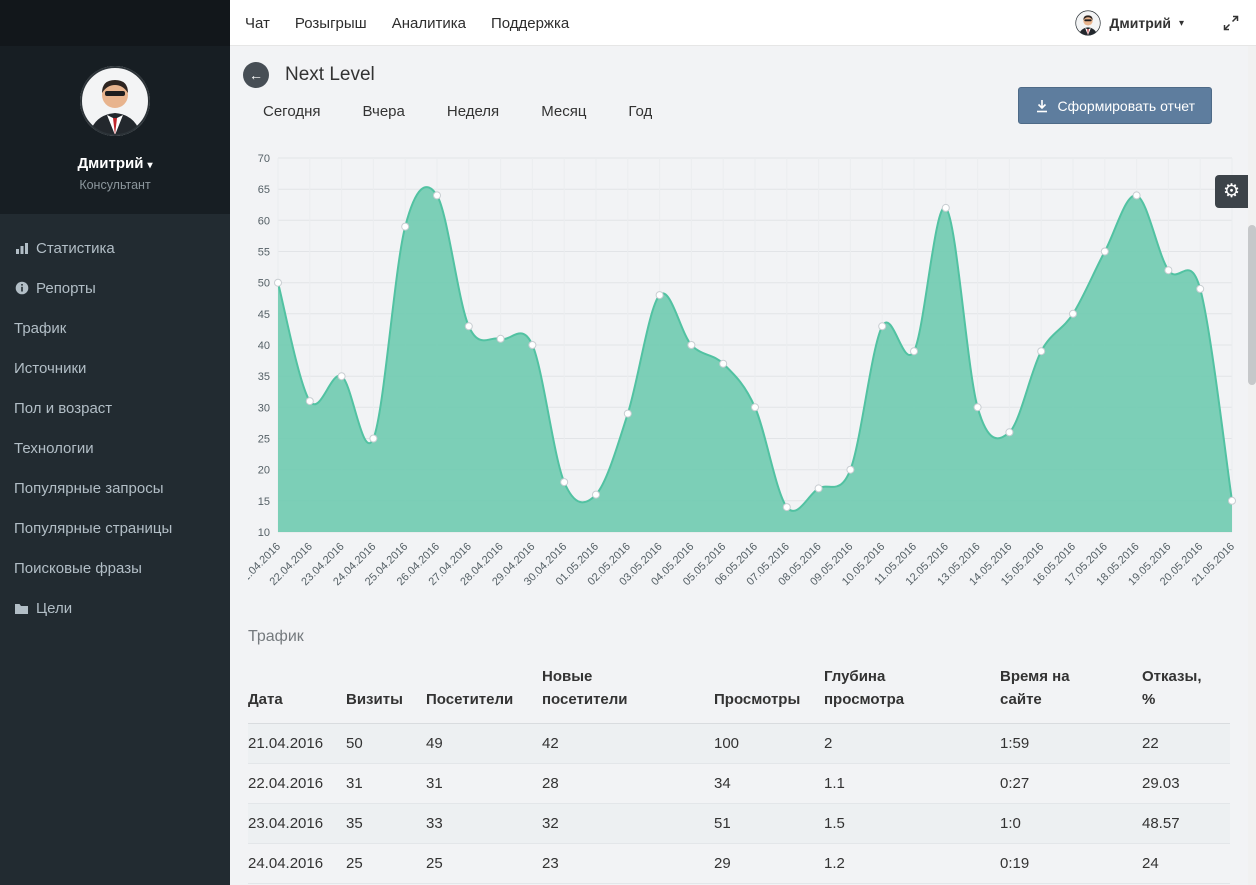 This screenshot has height=885, width=1256. What do you see at coordinates (50, 368) in the screenshot?
I see `sidebar-item-label: Источники` at bounding box center [50, 368].